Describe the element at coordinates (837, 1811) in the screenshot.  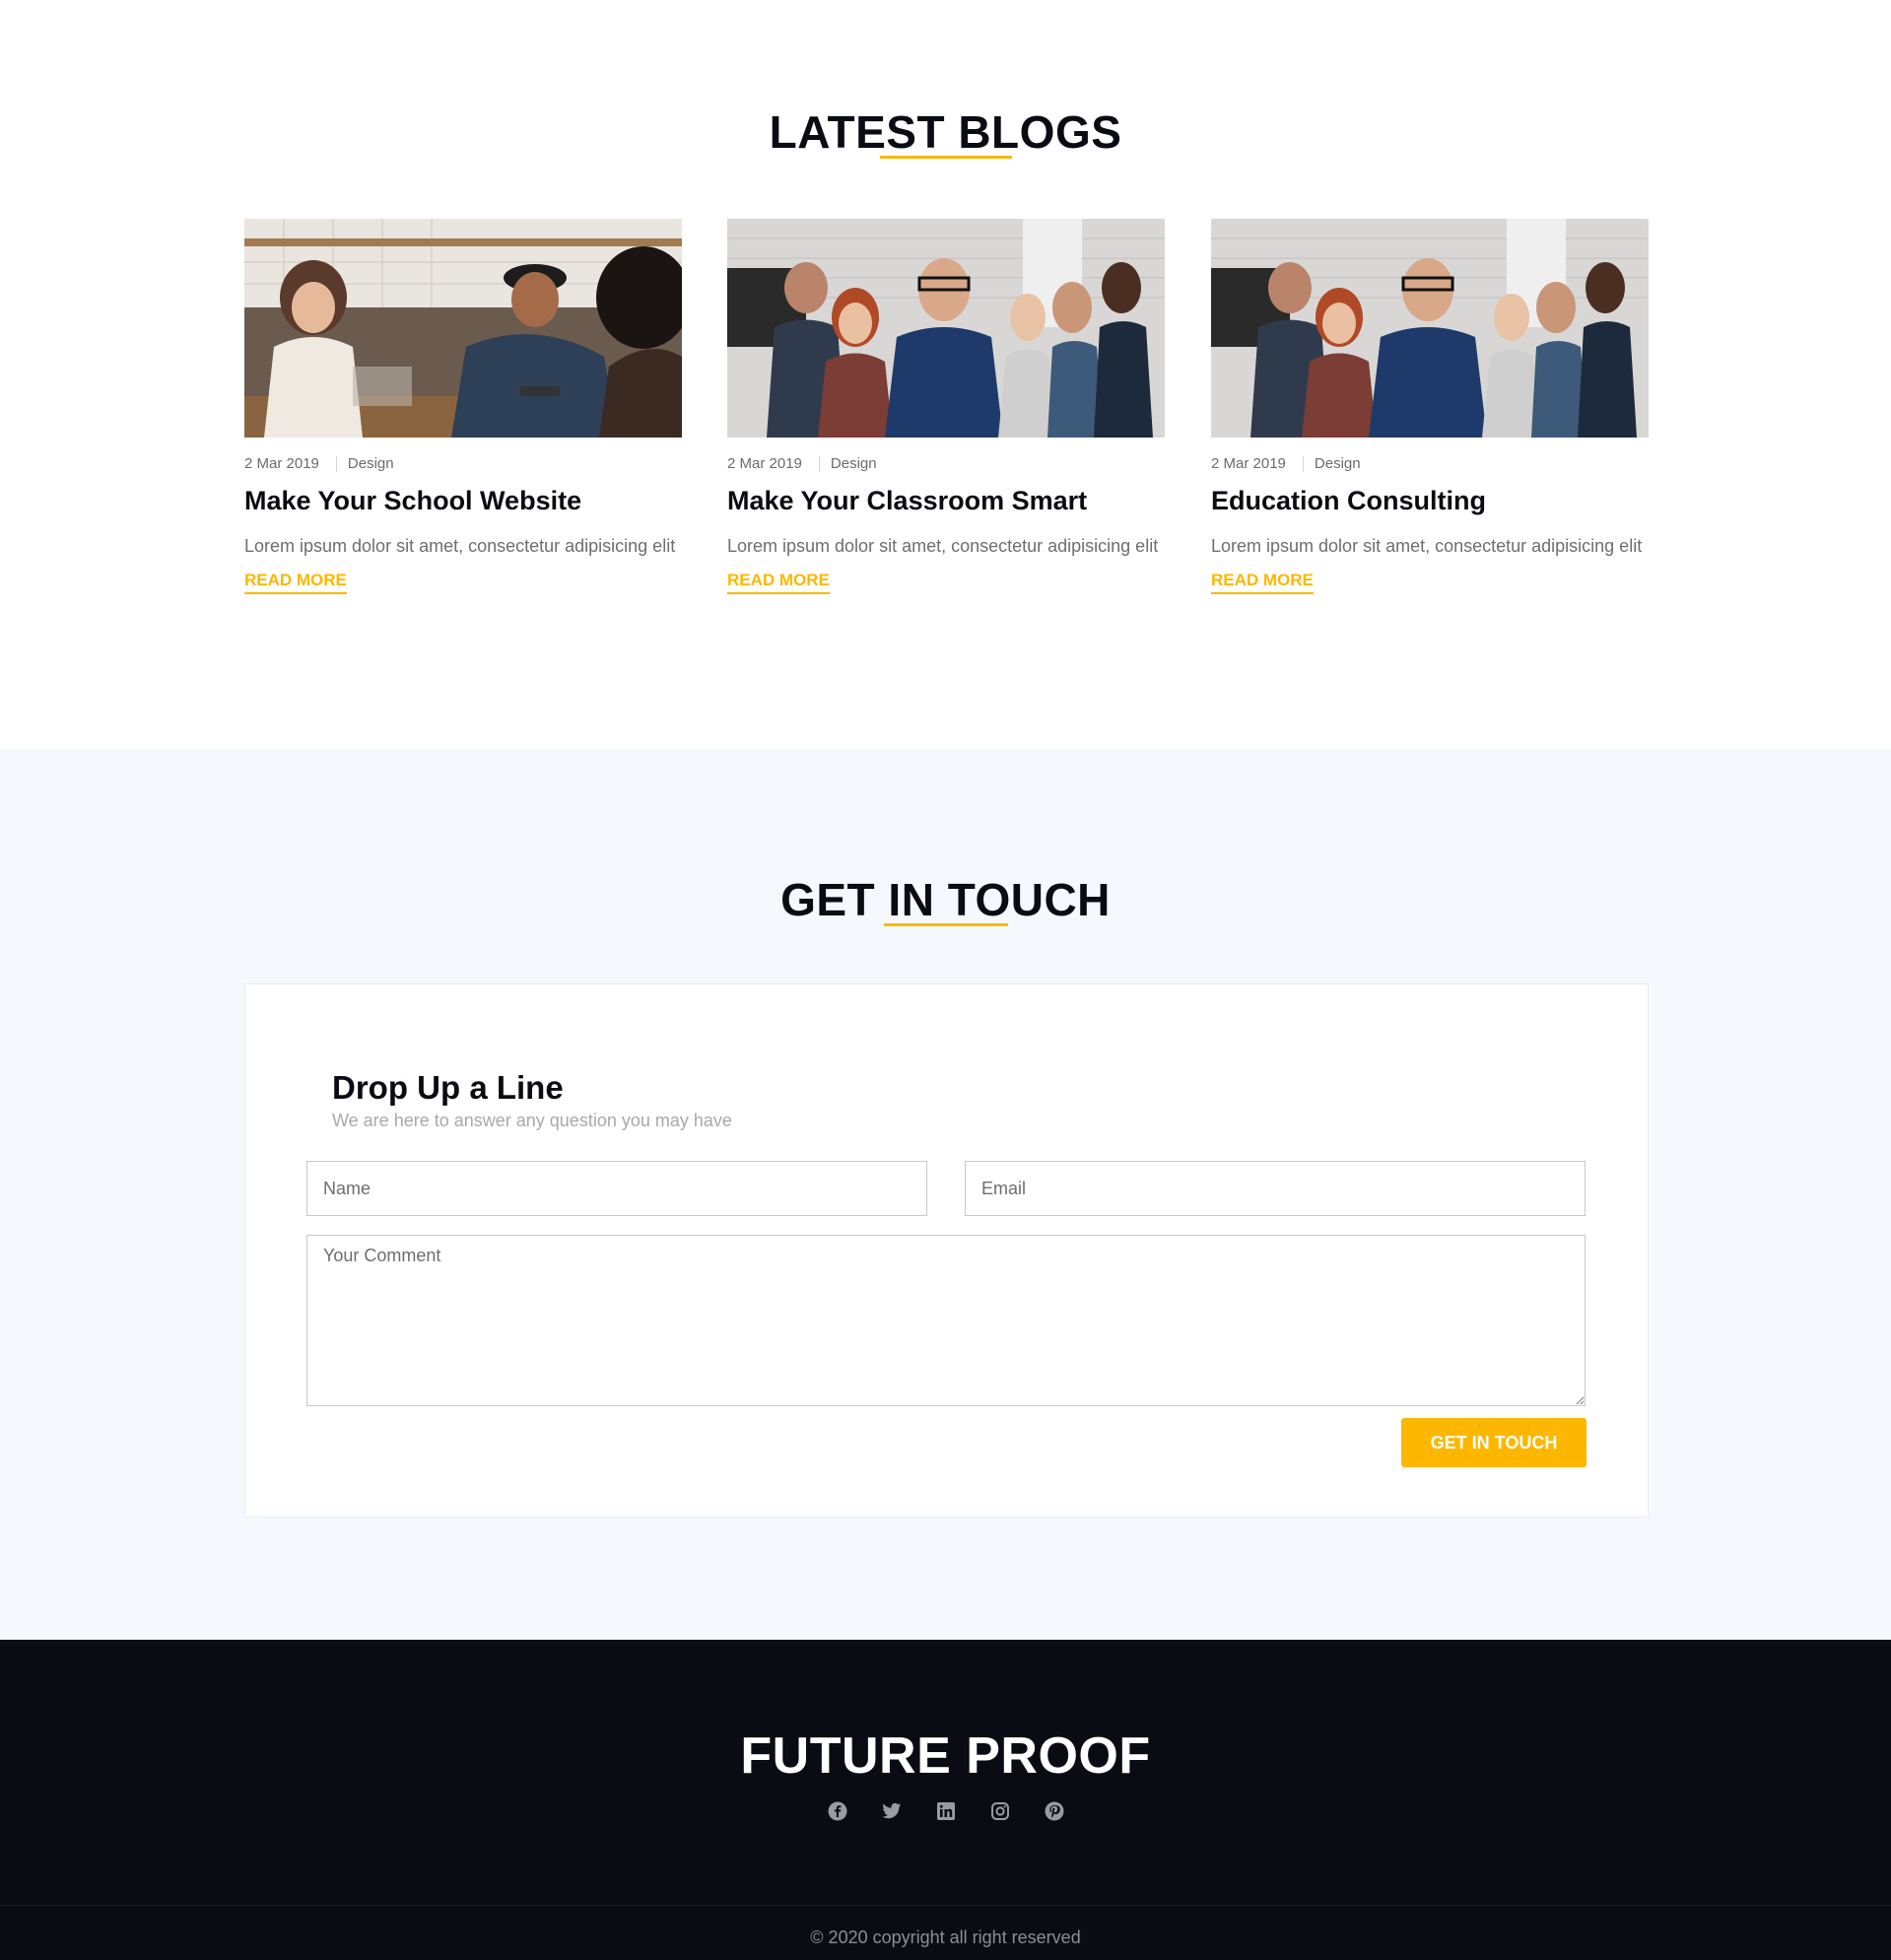
I see `facebook-icon` at that location.